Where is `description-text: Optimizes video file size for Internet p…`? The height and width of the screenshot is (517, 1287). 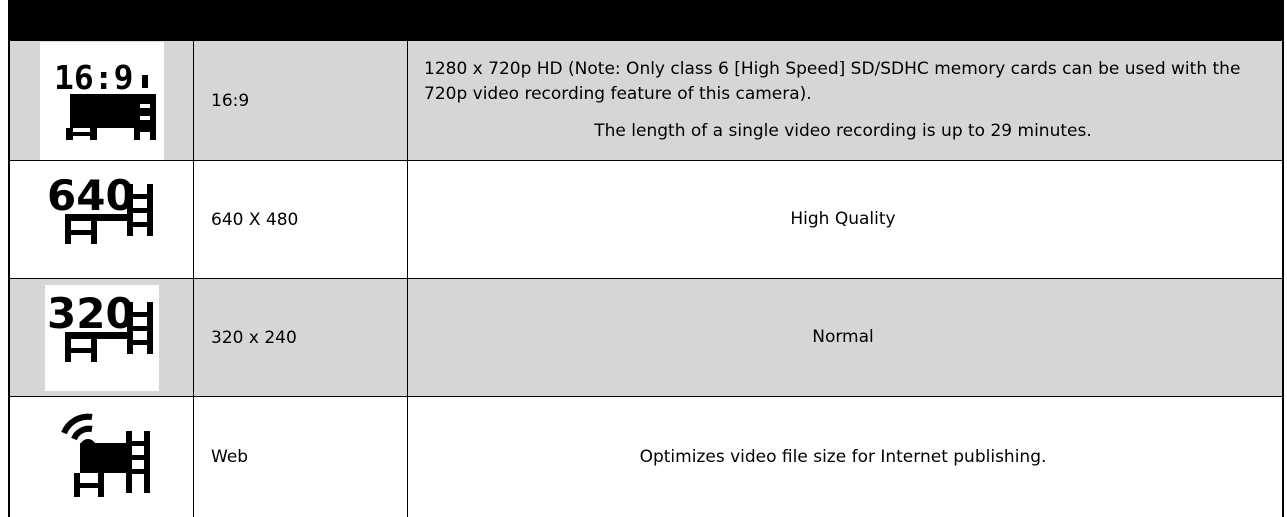 description-text: Optimizes video file size for Internet p… is located at coordinates (843, 456).